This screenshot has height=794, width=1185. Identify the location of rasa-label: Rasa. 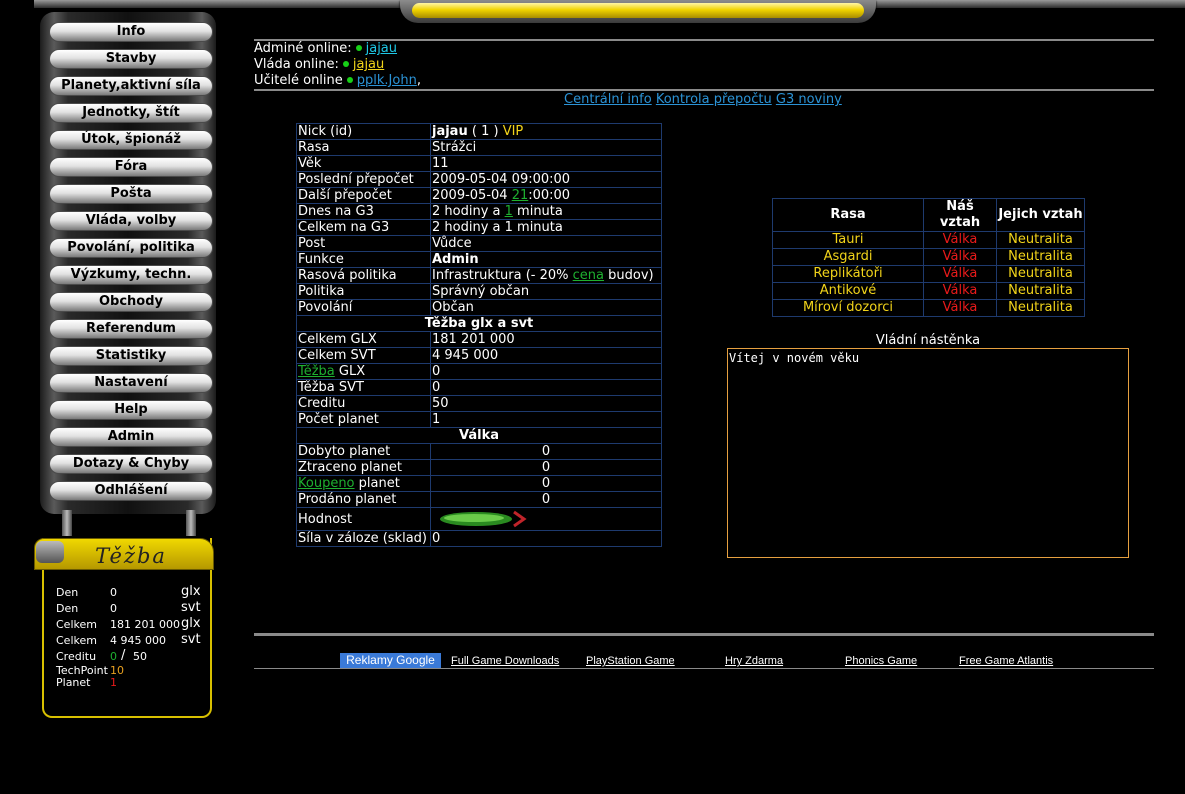
(363, 147).